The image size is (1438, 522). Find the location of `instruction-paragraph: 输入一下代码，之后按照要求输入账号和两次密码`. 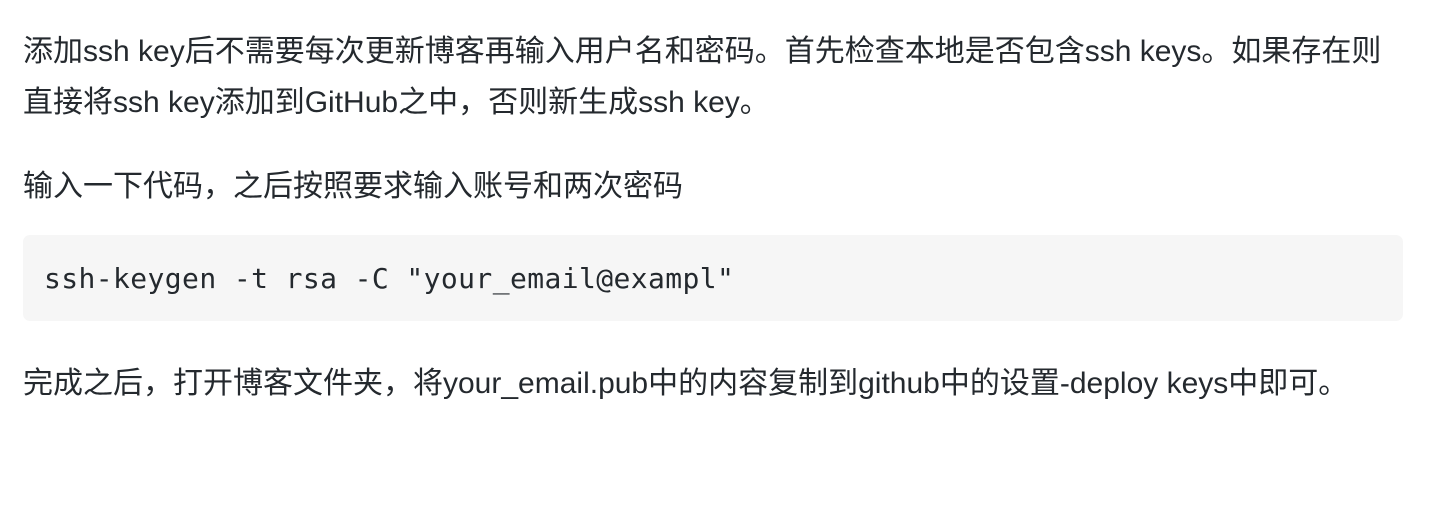

instruction-paragraph: 输入一下代码，之后按照要求输入账号和两次密码 is located at coordinates (353, 186).